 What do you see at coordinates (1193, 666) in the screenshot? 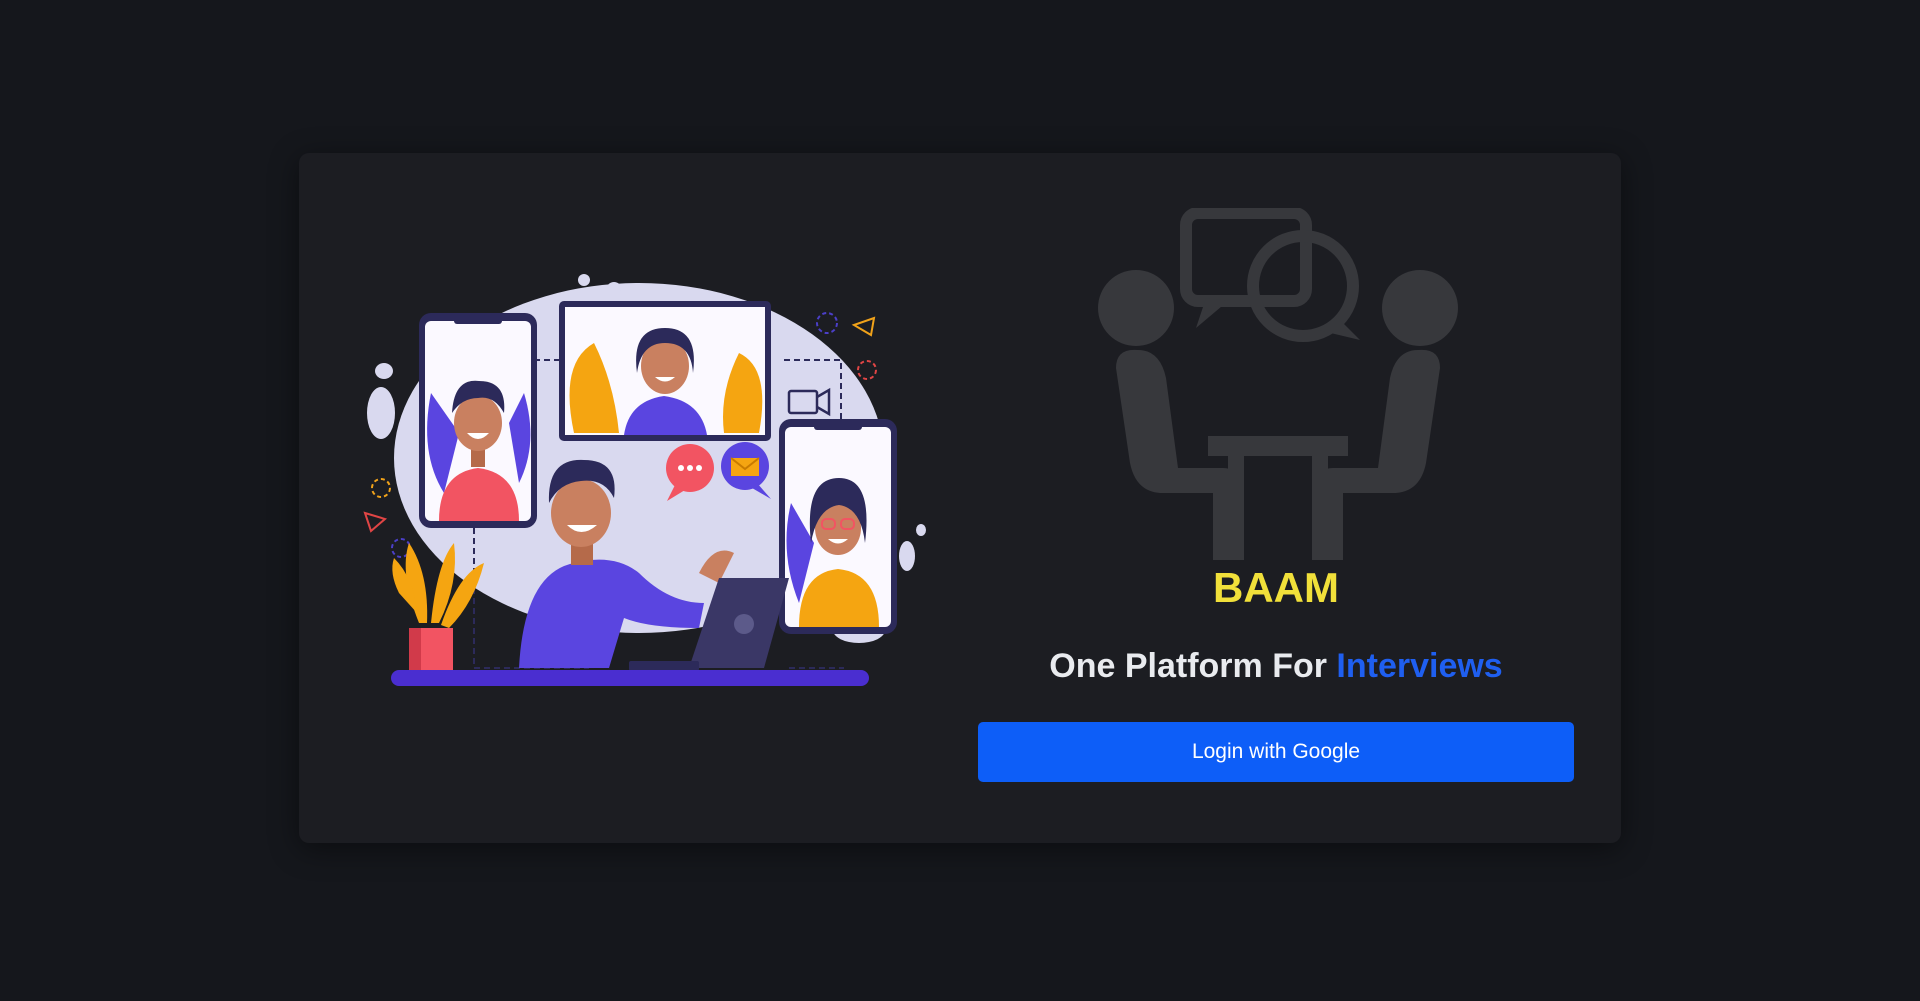
I see `tagline-prefix: One Platform For` at bounding box center [1193, 666].